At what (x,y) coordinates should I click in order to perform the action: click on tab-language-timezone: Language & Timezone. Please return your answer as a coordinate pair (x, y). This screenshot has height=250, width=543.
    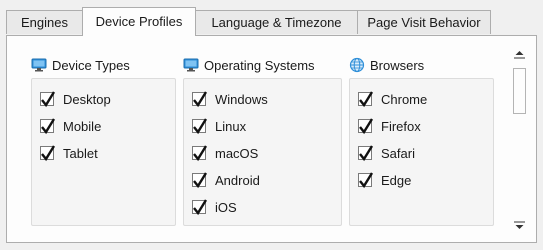
    Looking at the image, I should click on (276, 22).